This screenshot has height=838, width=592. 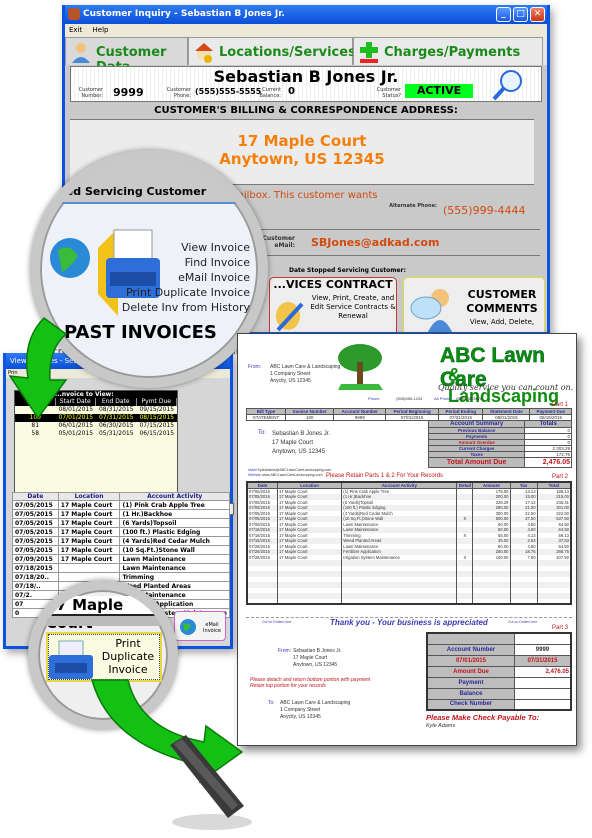 What do you see at coordinates (121, 568) in the screenshot?
I see `activity-row: 07/18/2015 Lawn Maintenance` at bounding box center [121, 568].